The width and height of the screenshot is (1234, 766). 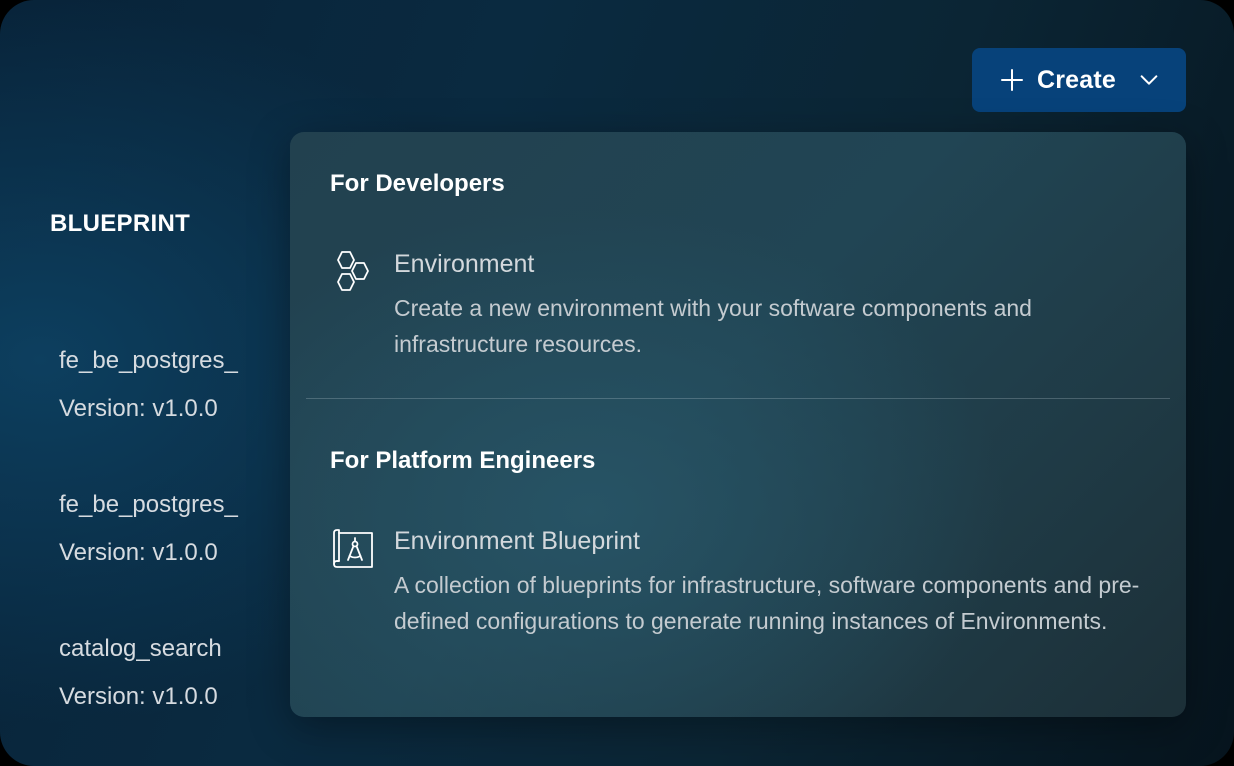 I want to click on plus-icon, so click(x=1012, y=80).